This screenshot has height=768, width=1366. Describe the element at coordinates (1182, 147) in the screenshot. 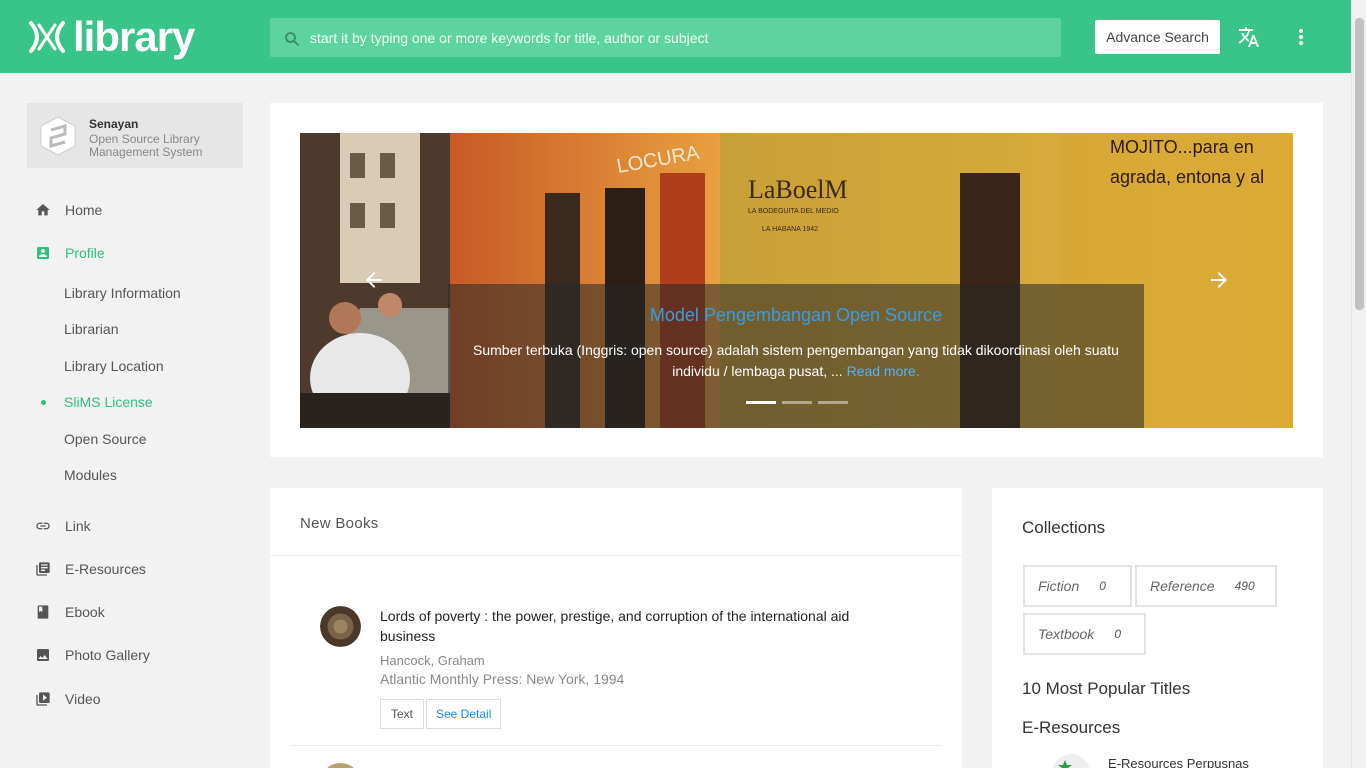

I see `wall-text-1: MOJITO...para en` at that location.